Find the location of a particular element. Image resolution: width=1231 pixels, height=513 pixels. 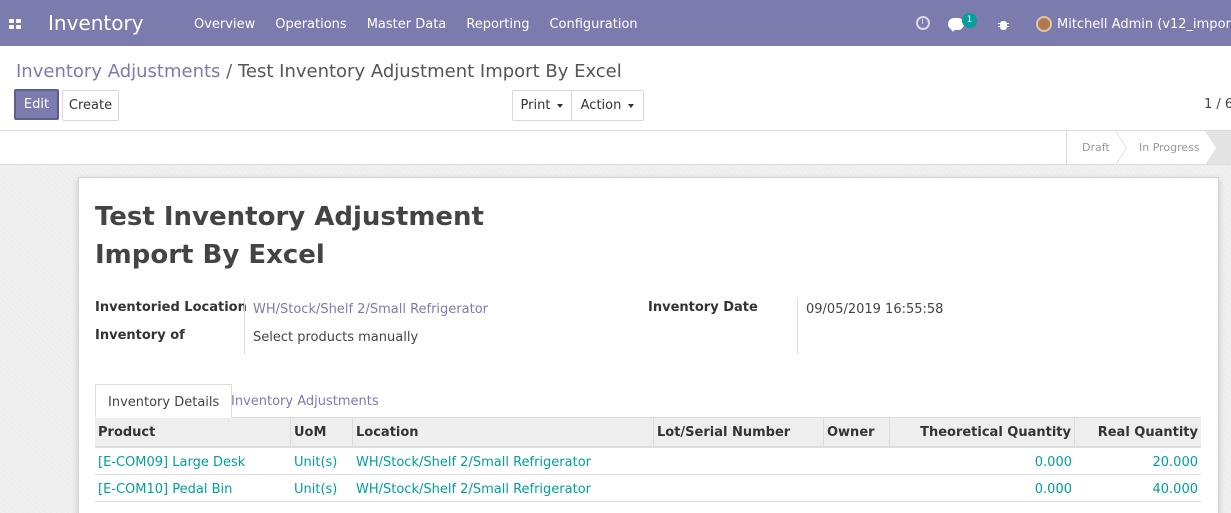

inventoried-location-label: Inventoried Location is located at coordinates (171, 307).